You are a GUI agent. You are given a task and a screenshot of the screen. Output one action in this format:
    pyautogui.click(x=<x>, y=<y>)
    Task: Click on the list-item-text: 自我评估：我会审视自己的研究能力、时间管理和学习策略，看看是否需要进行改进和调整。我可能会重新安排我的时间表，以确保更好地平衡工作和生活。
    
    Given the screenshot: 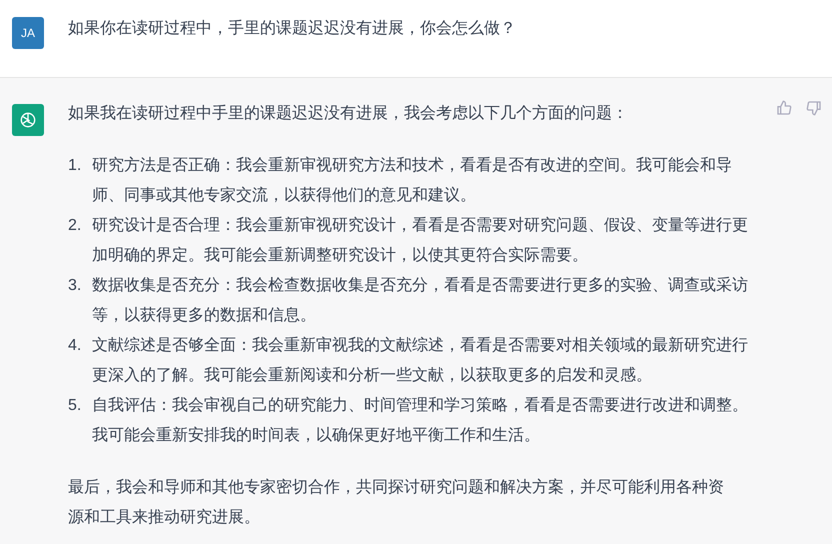 What is the action you would take?
    pyautogui.click(x=420, y=421)
    